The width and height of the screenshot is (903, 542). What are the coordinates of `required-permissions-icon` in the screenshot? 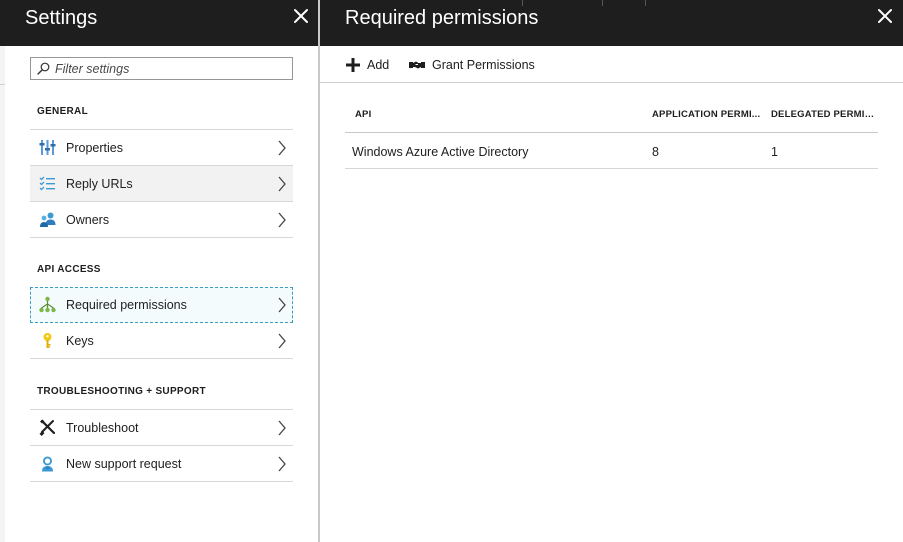 It's located at (47, 304).